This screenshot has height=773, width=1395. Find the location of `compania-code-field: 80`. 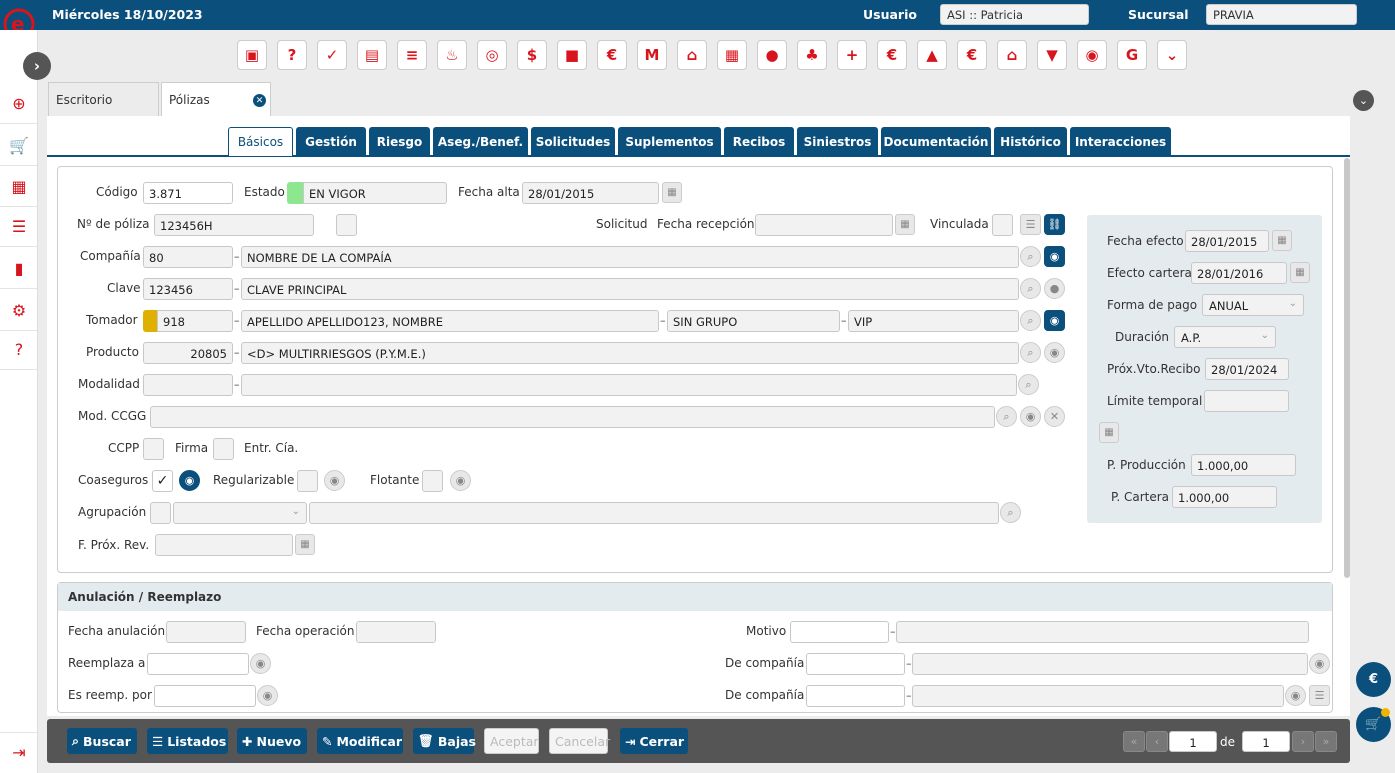

compania-code-field: 80 is located at coordinates (188, 257).